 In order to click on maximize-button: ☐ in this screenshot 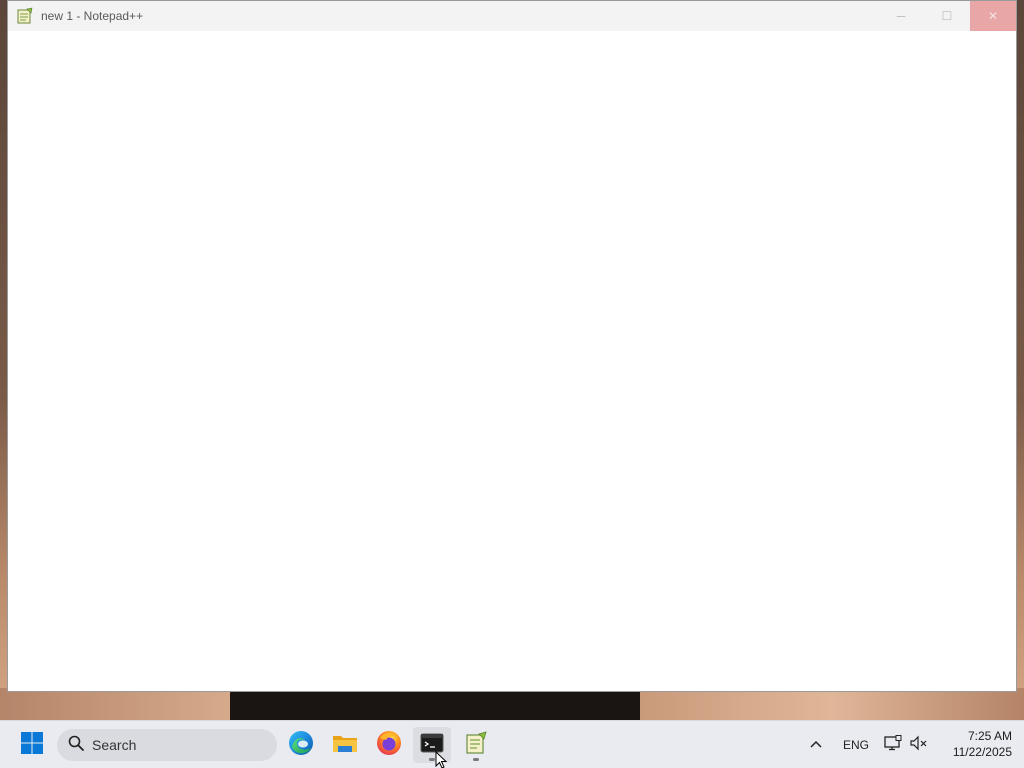, I will do `click(947, 16)`.